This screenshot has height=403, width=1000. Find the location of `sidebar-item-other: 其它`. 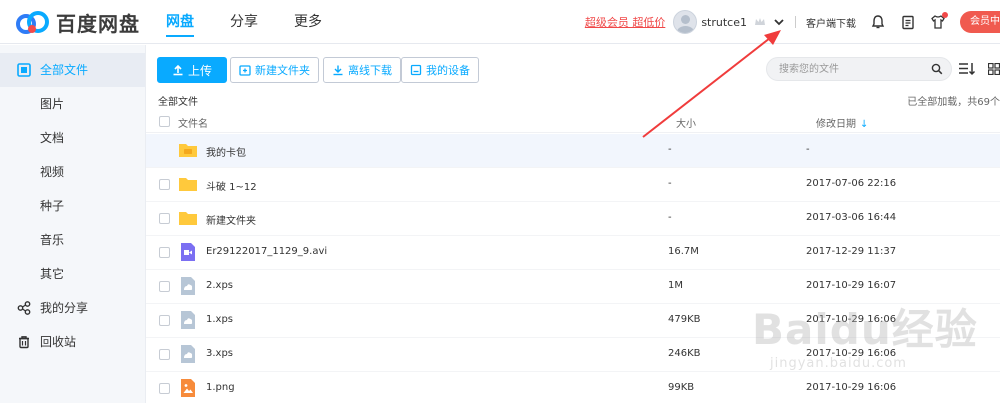

sidebar-item-other: 其它 is located at coordinates (72, 274).